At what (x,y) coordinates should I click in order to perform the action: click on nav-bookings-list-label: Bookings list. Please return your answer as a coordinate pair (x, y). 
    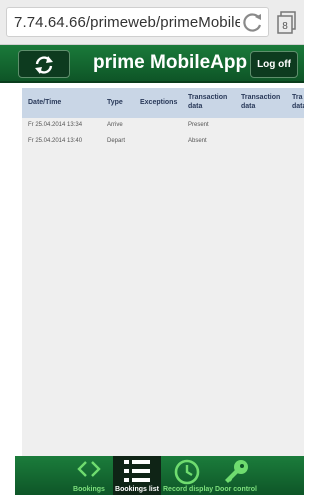
    Looking at the image, I should click on (137, 489).